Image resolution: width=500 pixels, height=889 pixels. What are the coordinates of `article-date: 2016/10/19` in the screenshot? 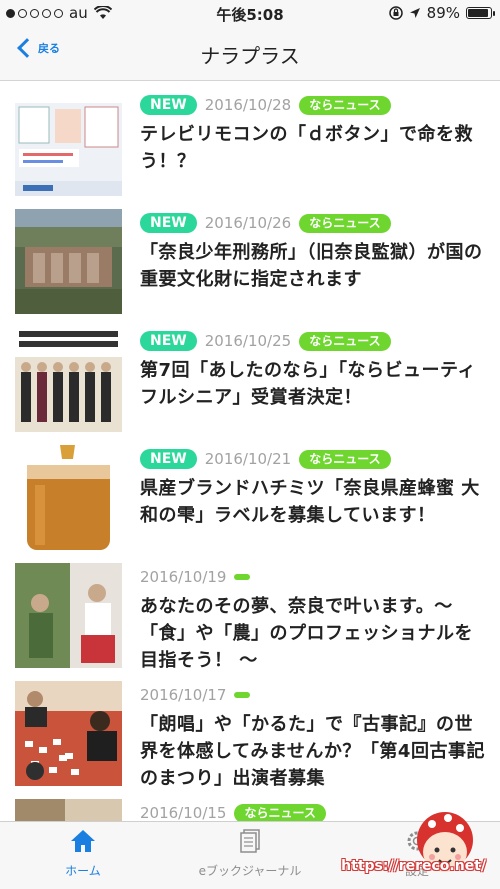 It's located at (183, 577).